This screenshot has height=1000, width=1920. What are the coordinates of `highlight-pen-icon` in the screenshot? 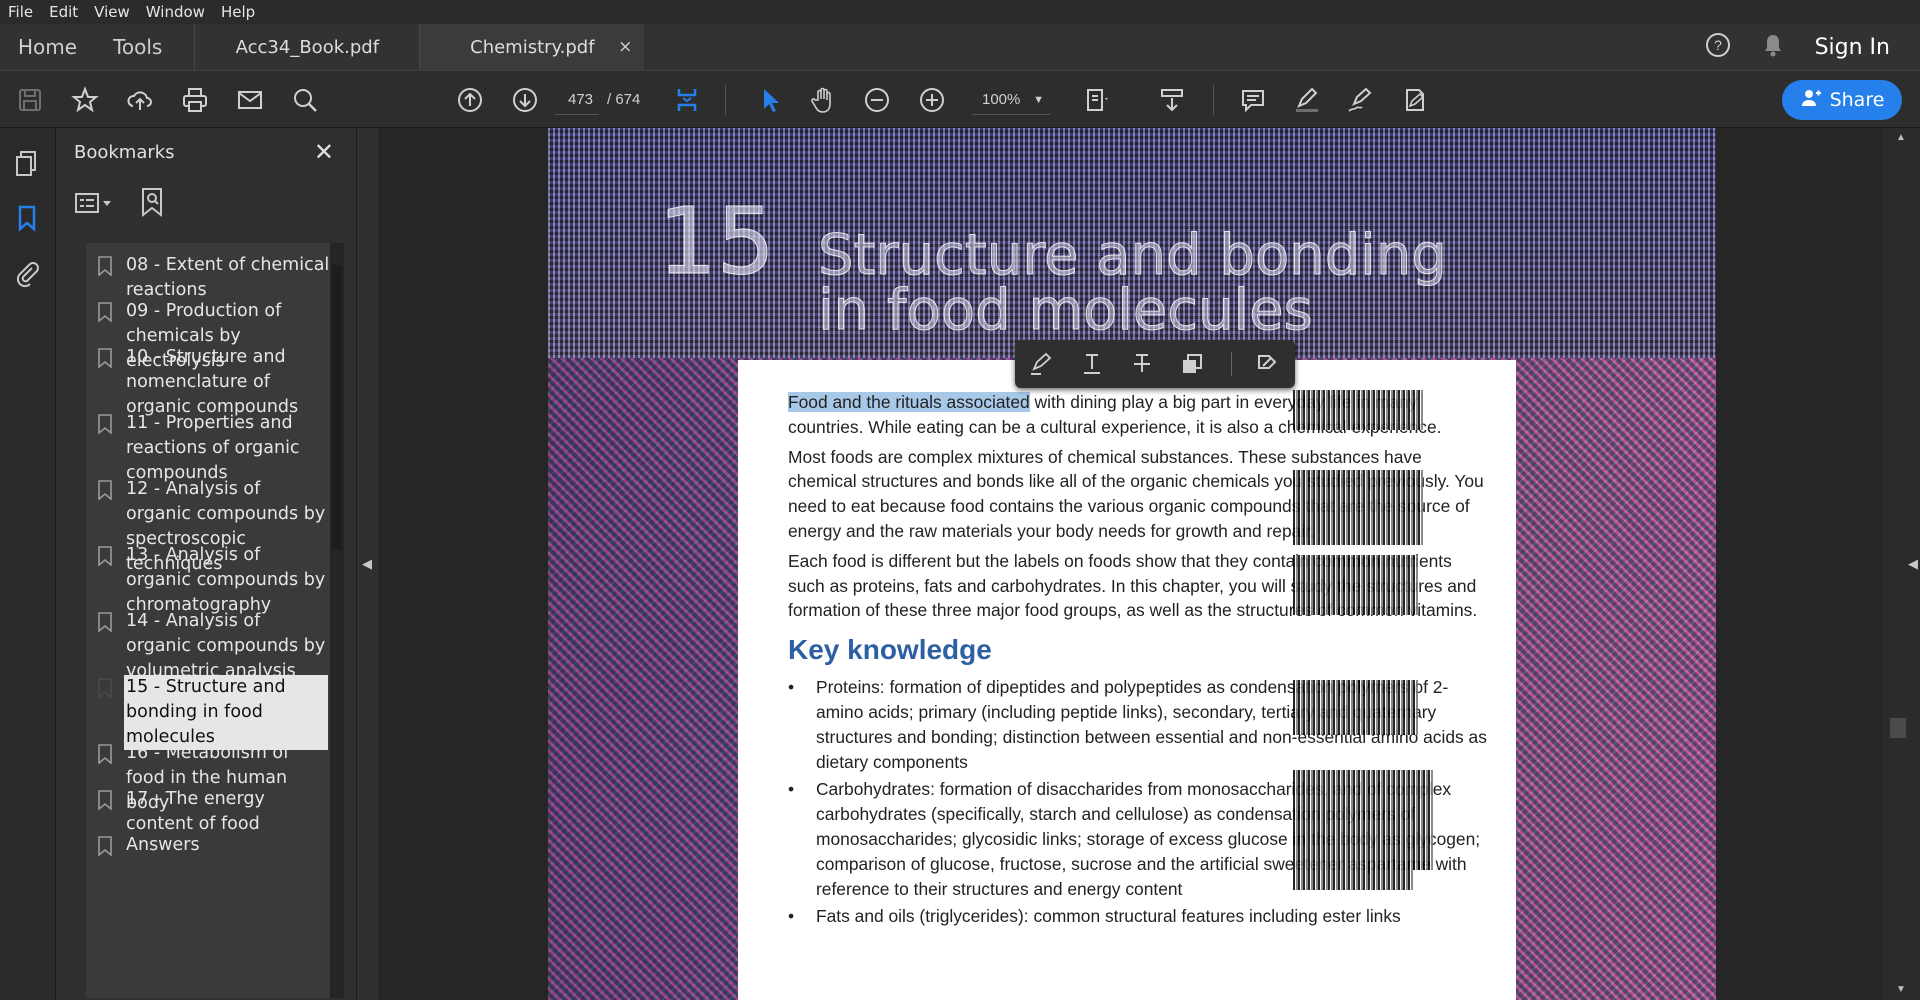 It's located at (1307, 100).